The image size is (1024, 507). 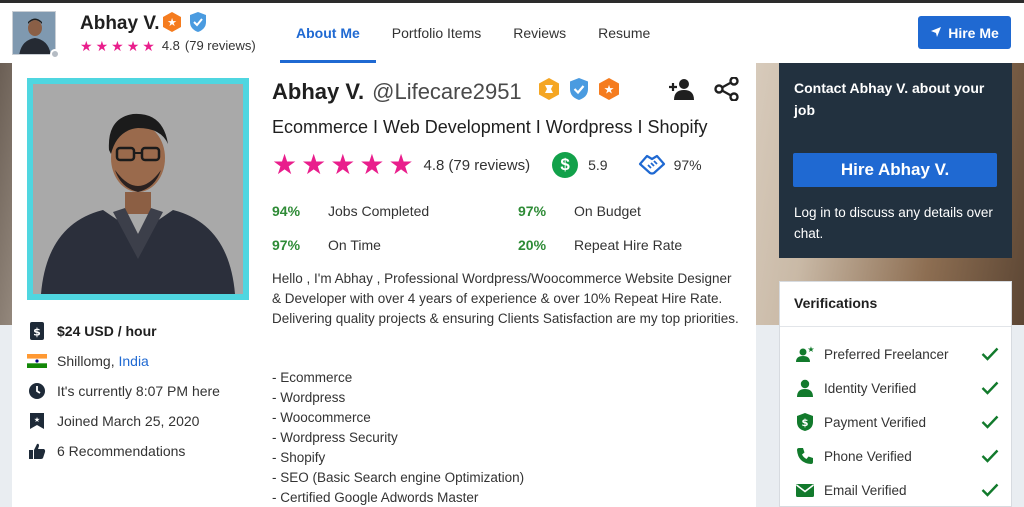 I want to click on avatar, so click(x=34, y=33).